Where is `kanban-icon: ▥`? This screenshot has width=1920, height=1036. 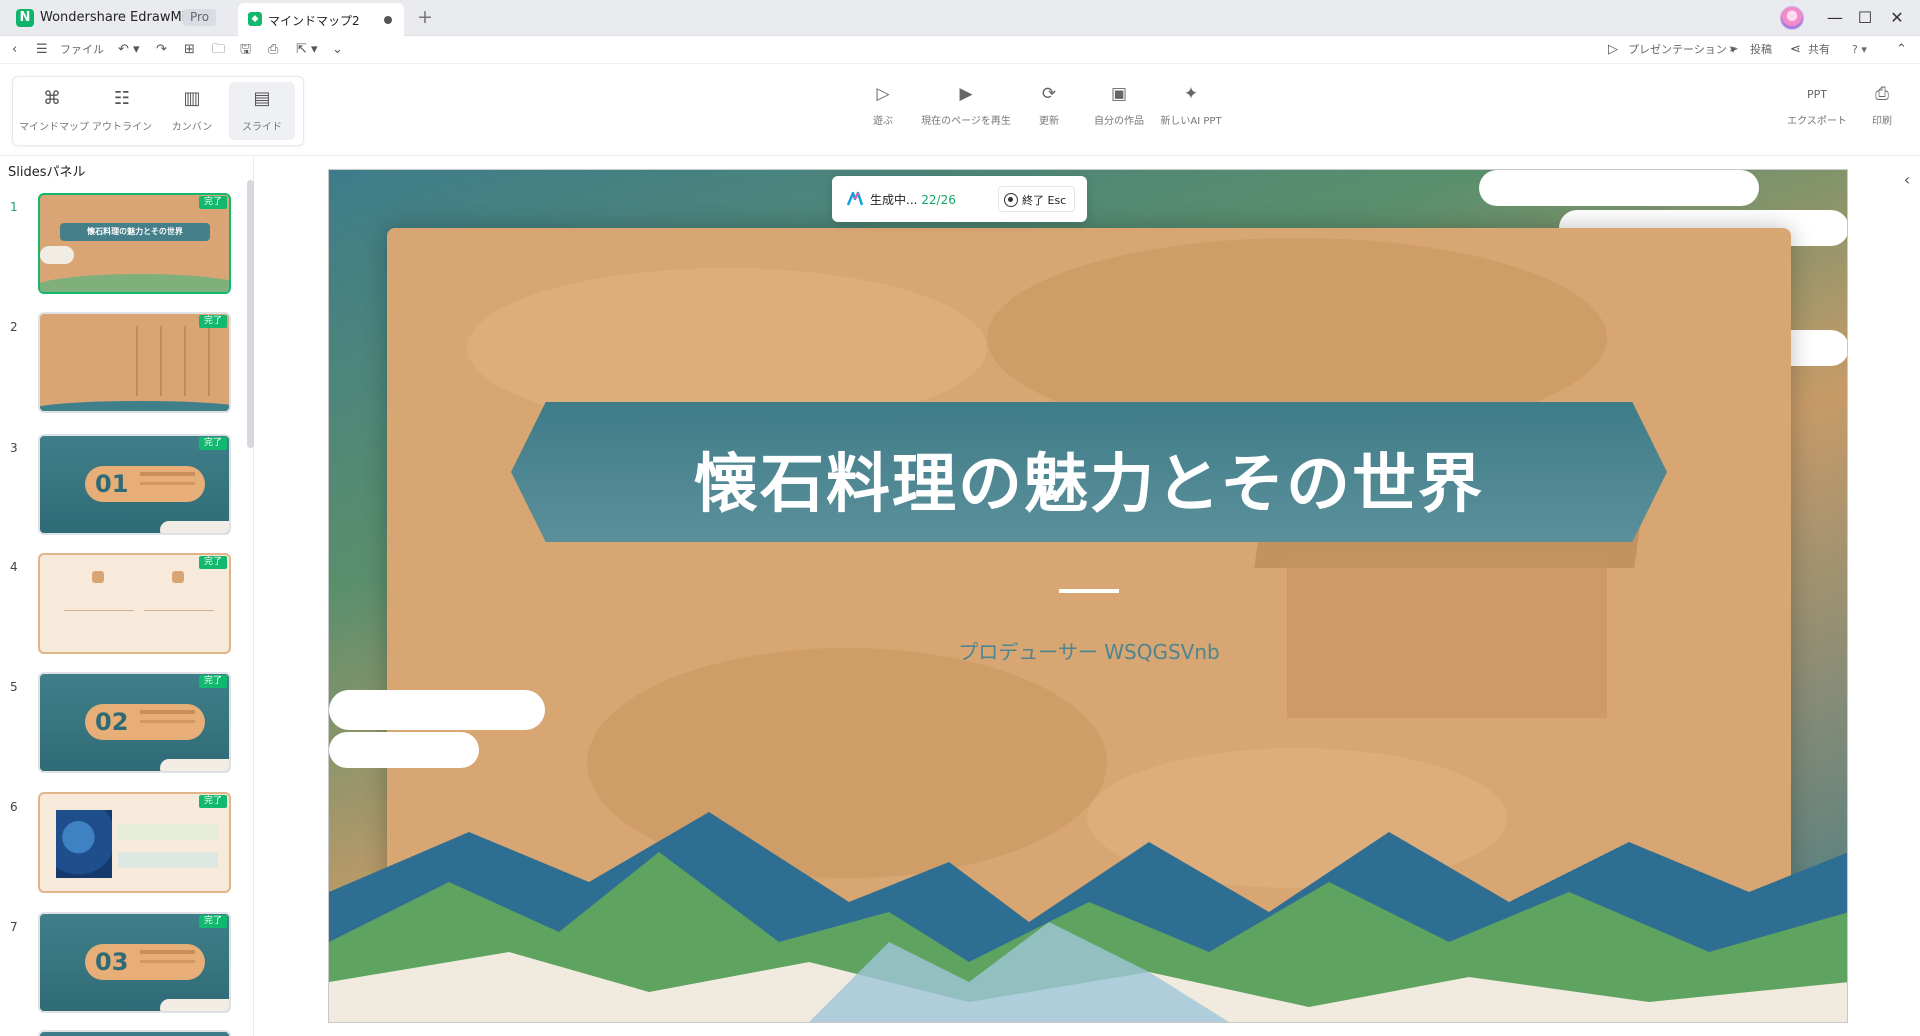
kanban-icon: ▥ is located at coordinates (192, 98).